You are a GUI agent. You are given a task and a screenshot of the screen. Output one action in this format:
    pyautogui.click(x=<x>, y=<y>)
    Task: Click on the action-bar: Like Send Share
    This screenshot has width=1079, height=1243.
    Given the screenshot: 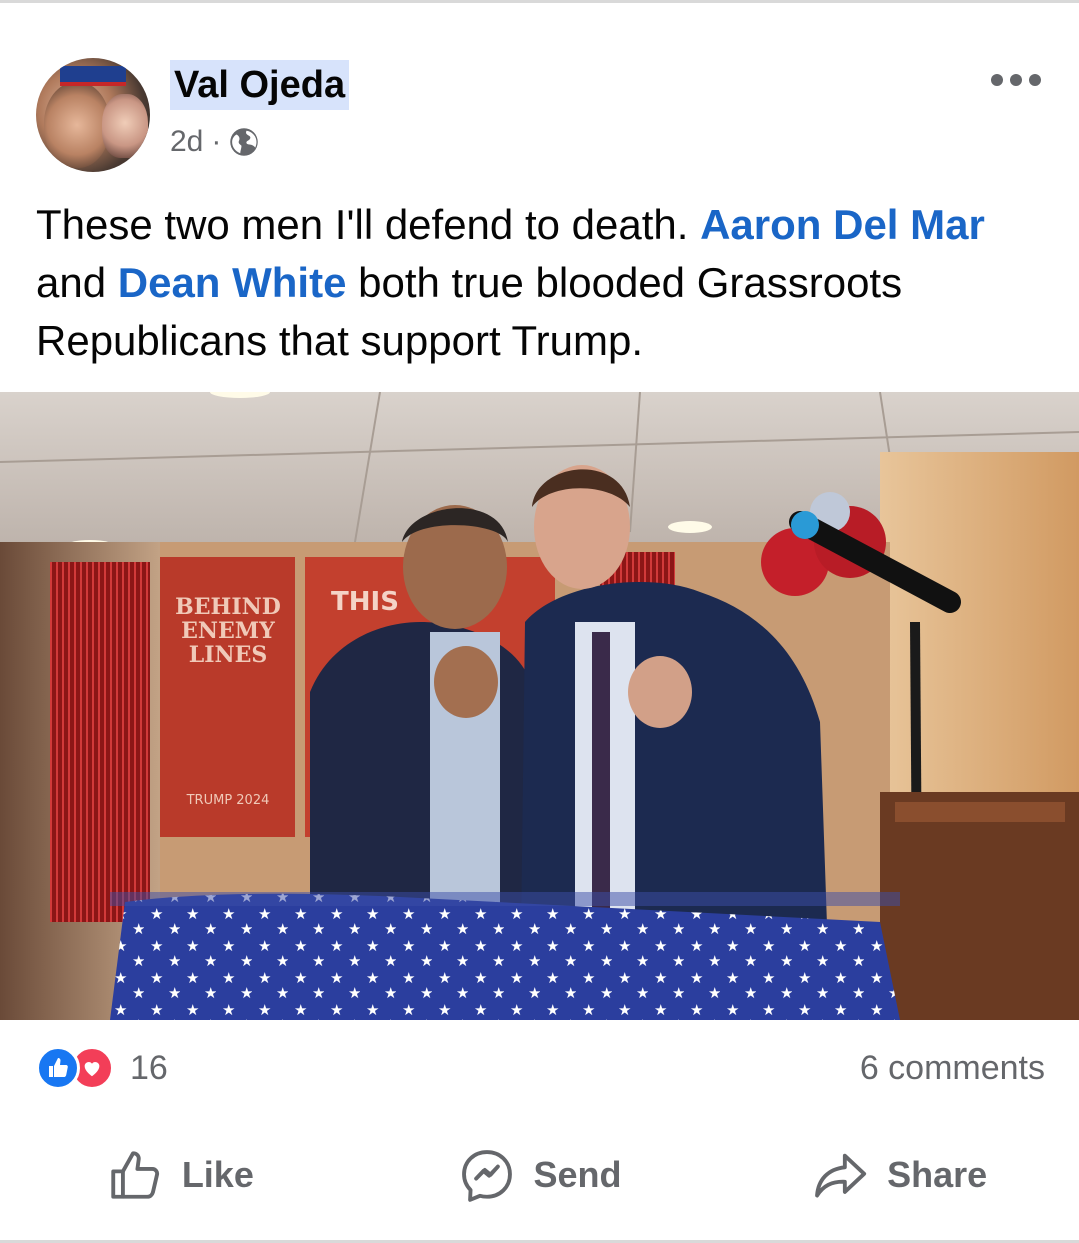 What is the action you would take?
    pyautogui.click(x=539, y=1175)
    